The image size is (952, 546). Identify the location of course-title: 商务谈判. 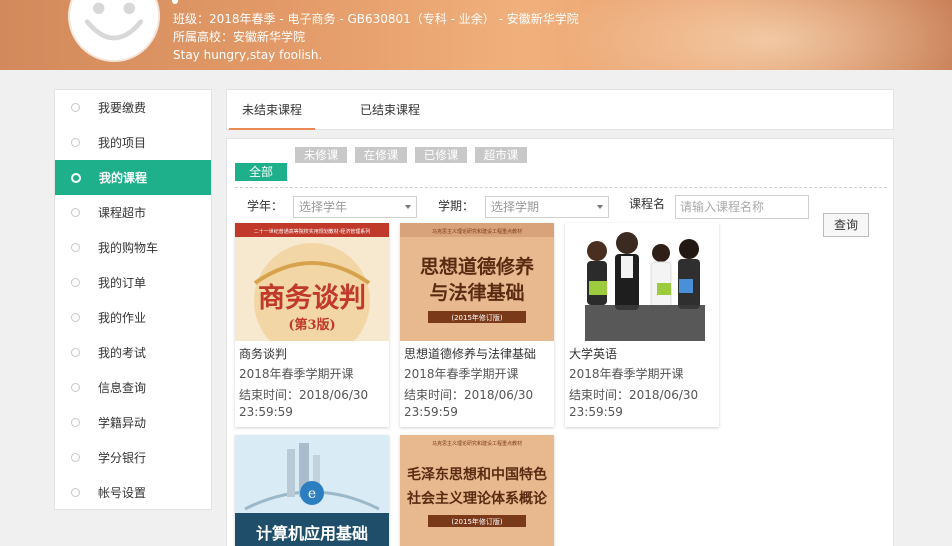
(263, 354).